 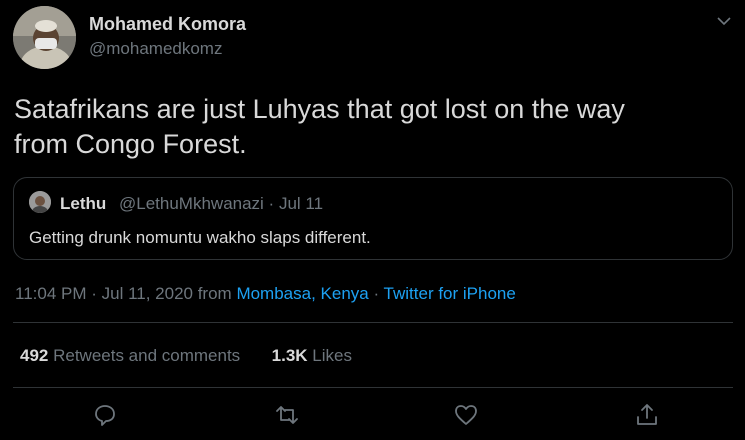 I want to click on tweet-text-line: from Congo Forest., so click(x=130, y=144).